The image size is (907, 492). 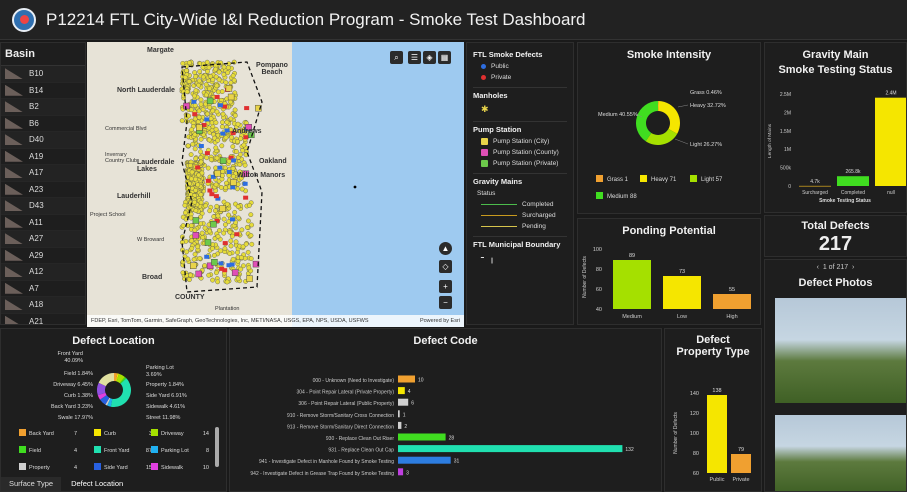 I want to click on bar-public, so click(x=717, y=434).